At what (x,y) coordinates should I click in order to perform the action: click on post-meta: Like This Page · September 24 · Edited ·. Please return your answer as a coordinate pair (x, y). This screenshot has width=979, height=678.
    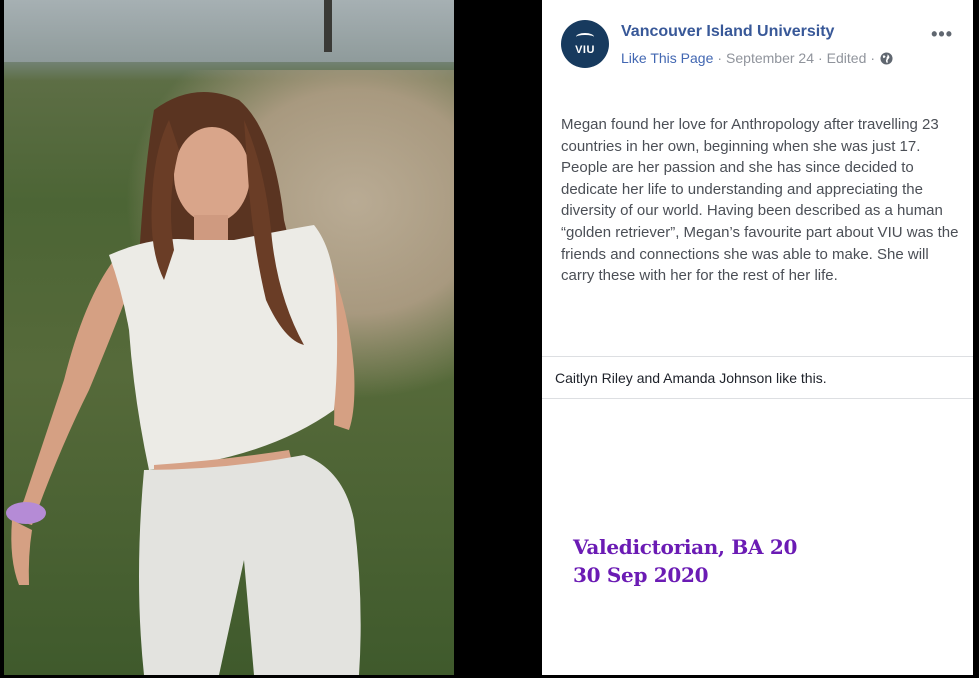
    Looking at the image, I should click on (757, 58).